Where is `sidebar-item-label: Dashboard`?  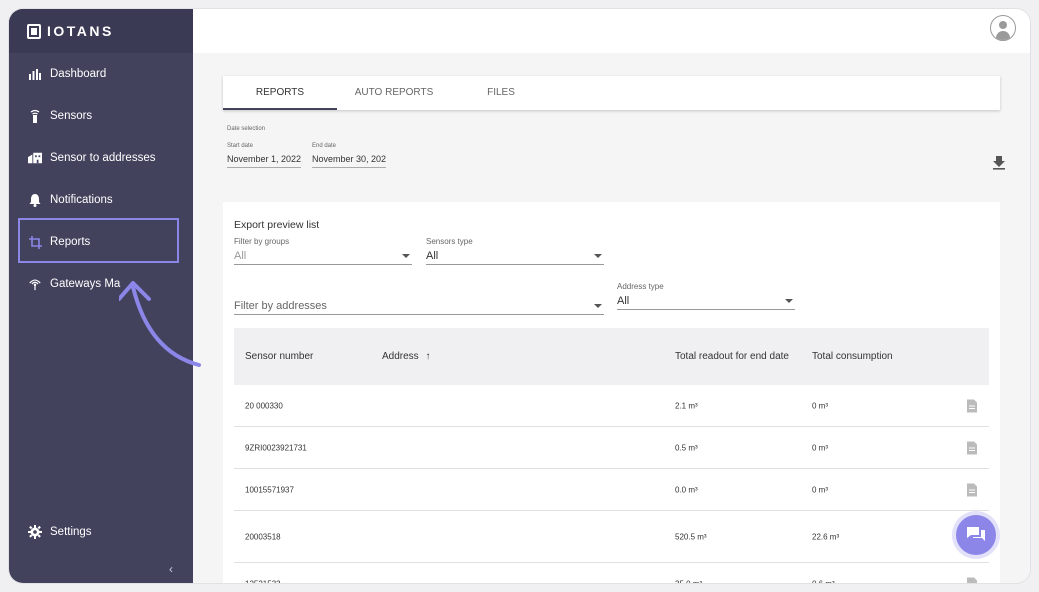 sidebar-item-label: Dashboard is located at coordinates (78, 74).